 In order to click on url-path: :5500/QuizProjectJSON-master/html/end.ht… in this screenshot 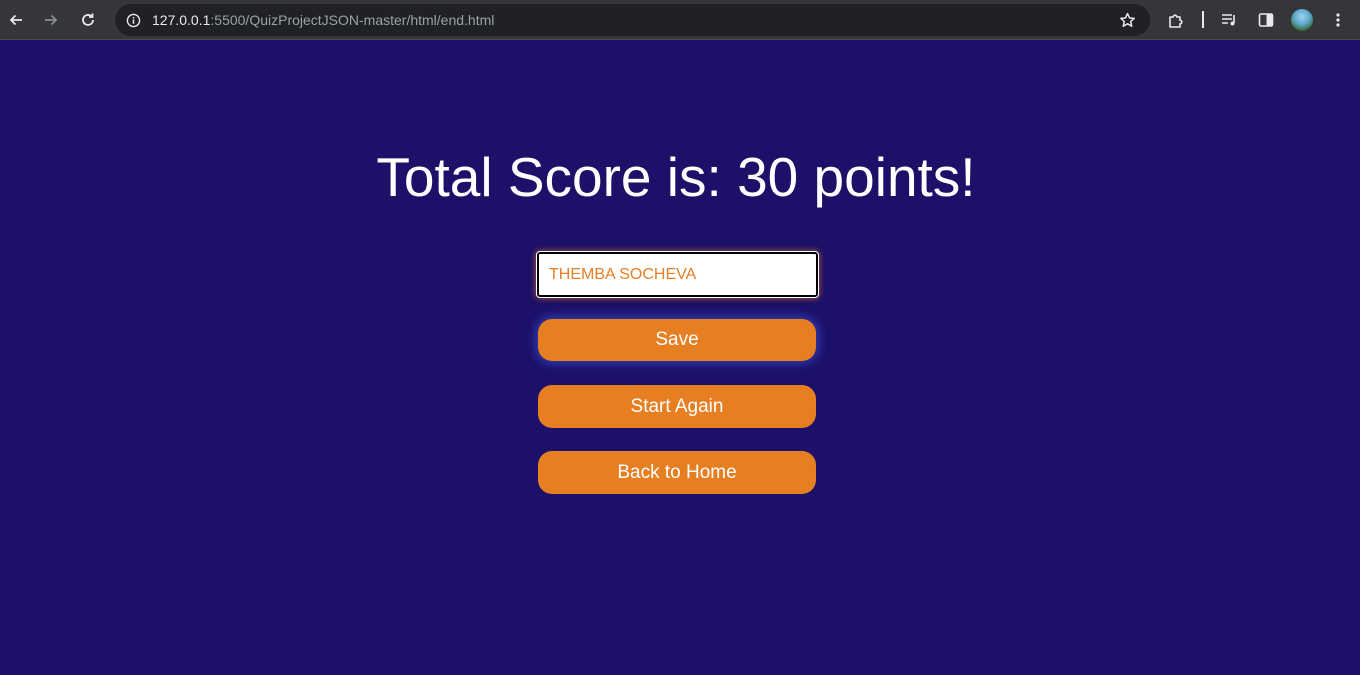, I will do `click(352, 20)`.